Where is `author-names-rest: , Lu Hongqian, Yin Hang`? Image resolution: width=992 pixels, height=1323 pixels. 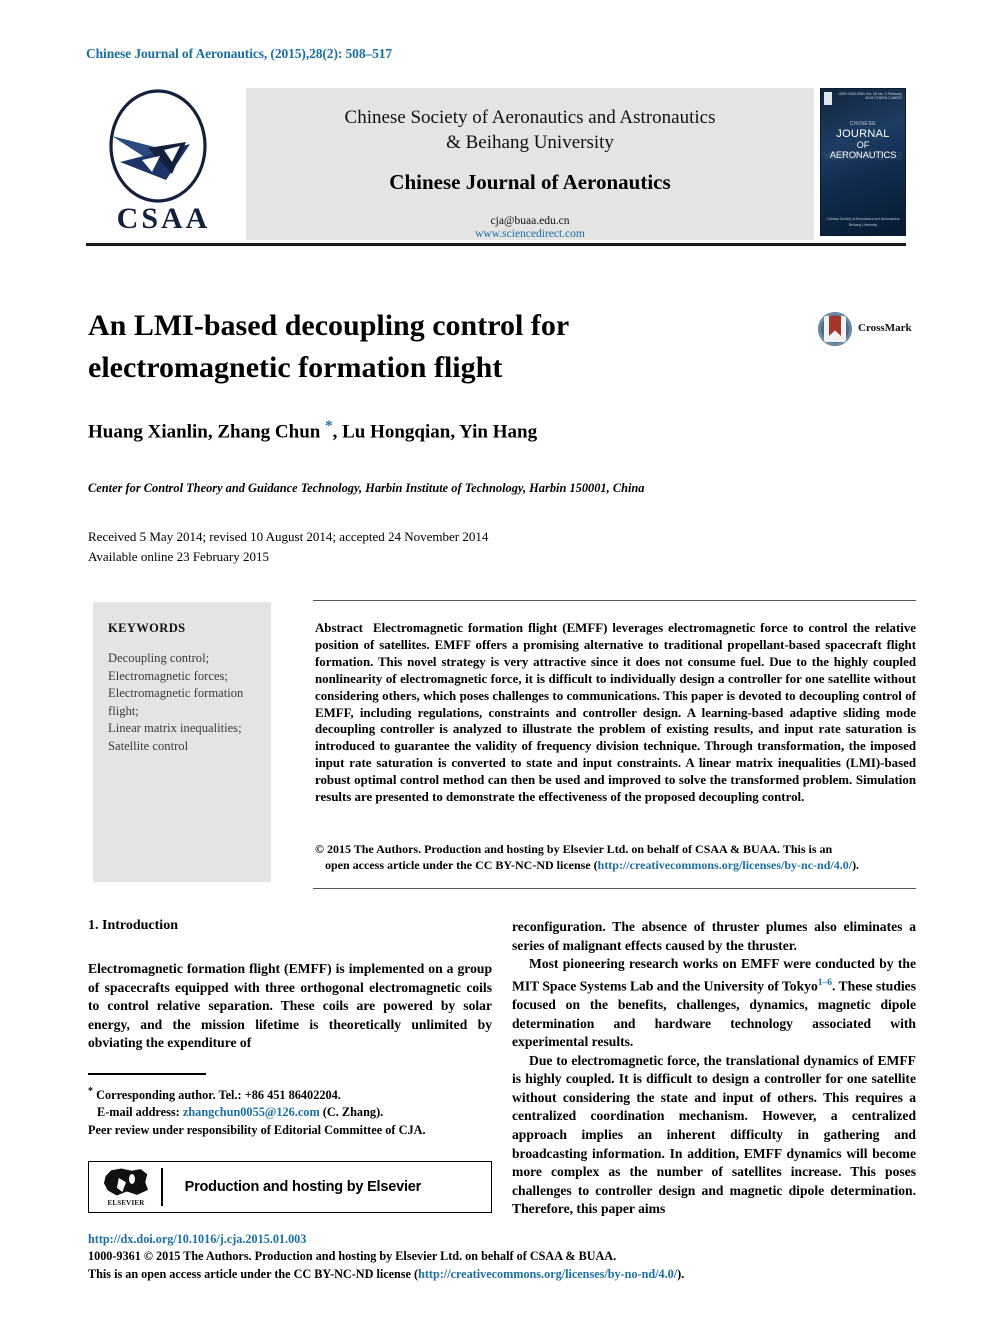 author-names-rest: , Lu Hongqian, Yin Hang is located at coordinates (435, 432).